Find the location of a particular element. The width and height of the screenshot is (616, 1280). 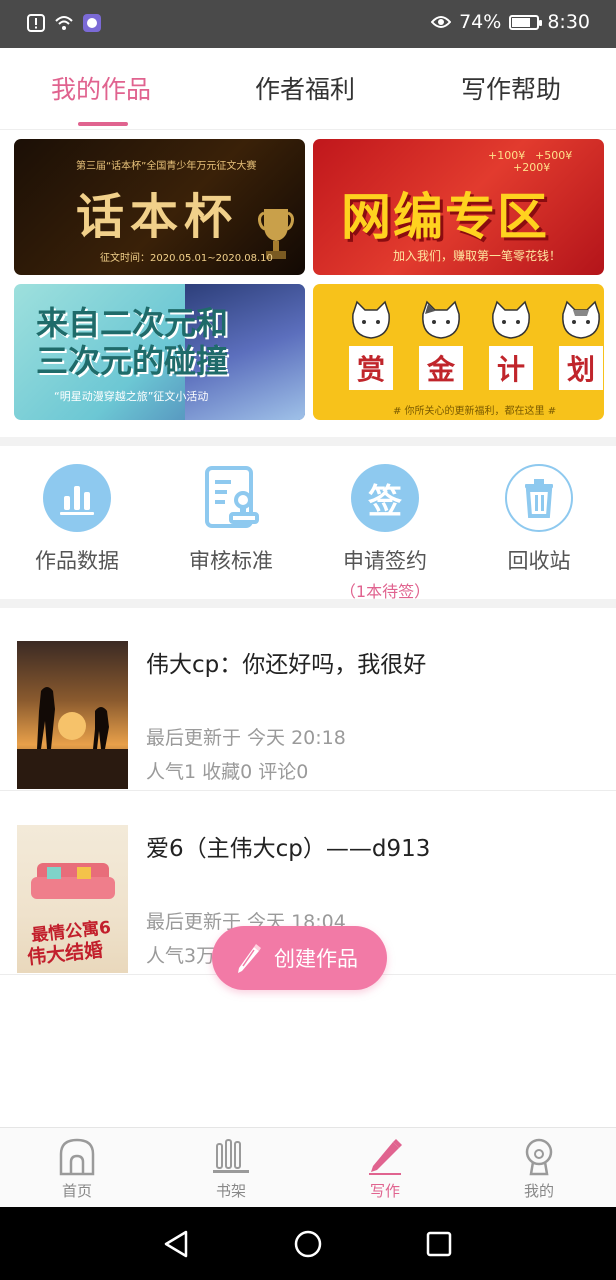

bookshelf-icon is located at coordinates (231, 1156).